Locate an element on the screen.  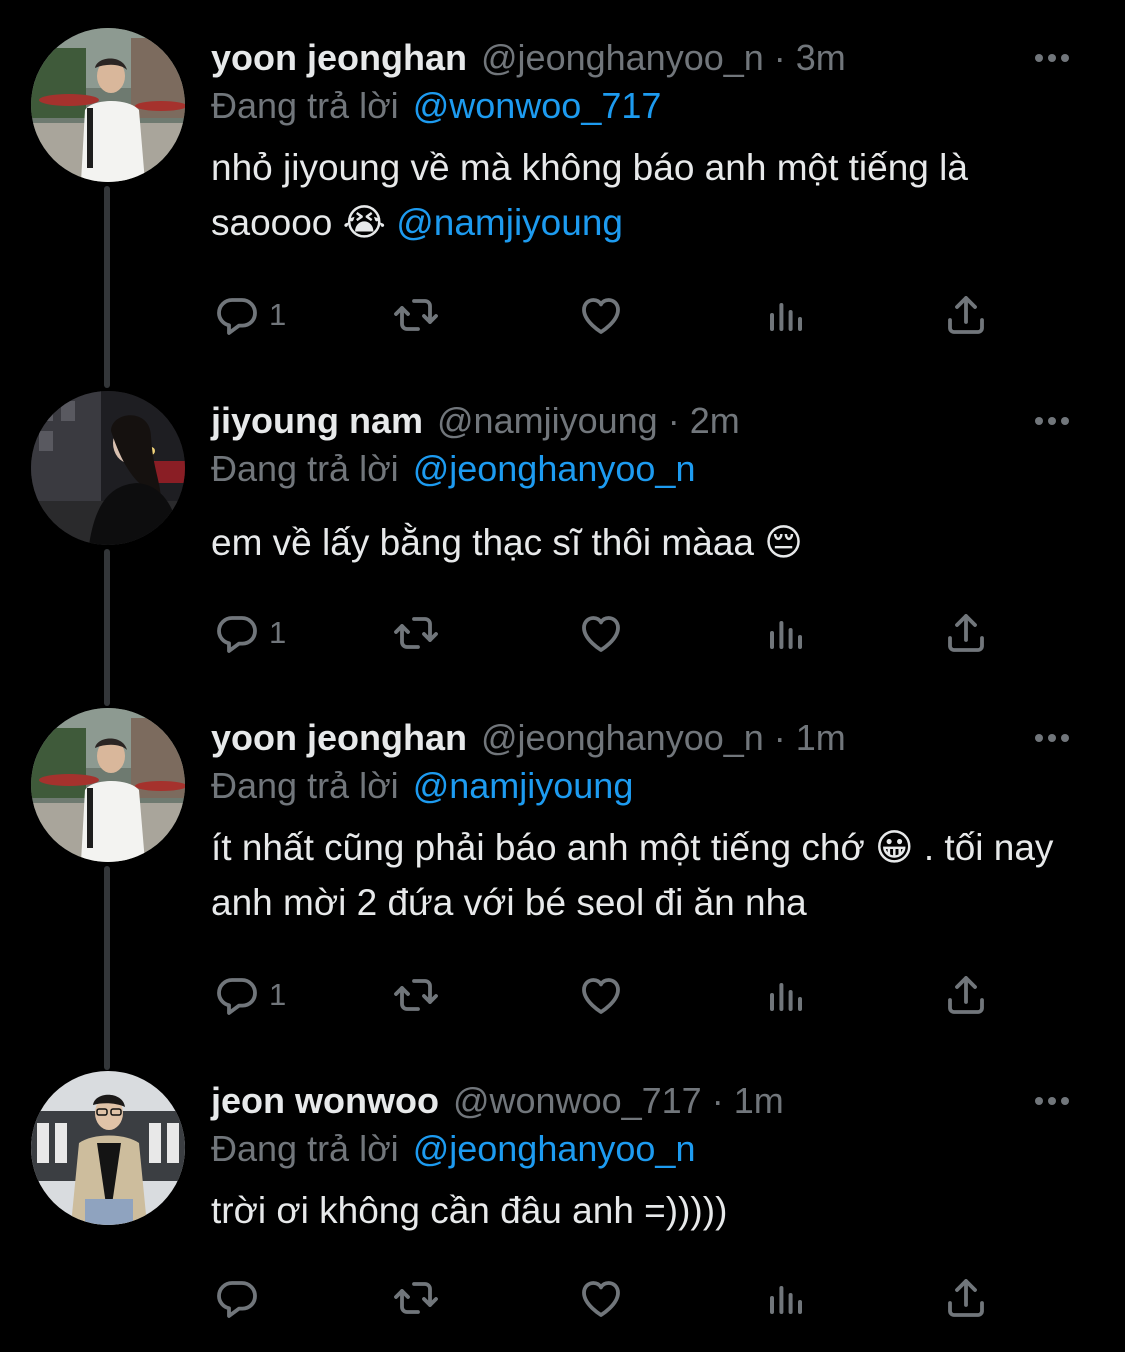
grinning-face-emoji: 😀 is located at coordinates (894, 847).